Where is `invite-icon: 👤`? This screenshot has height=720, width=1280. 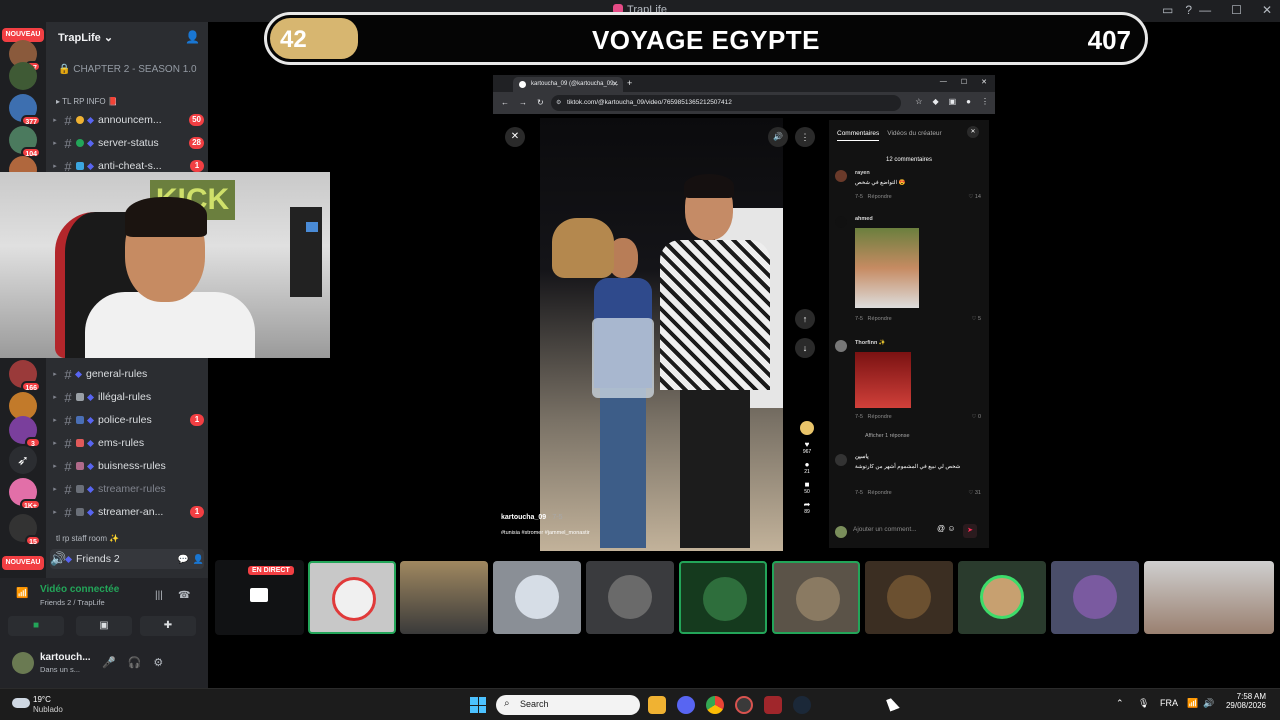
invite-icon: 👤 is located at coordinates (198, 559).